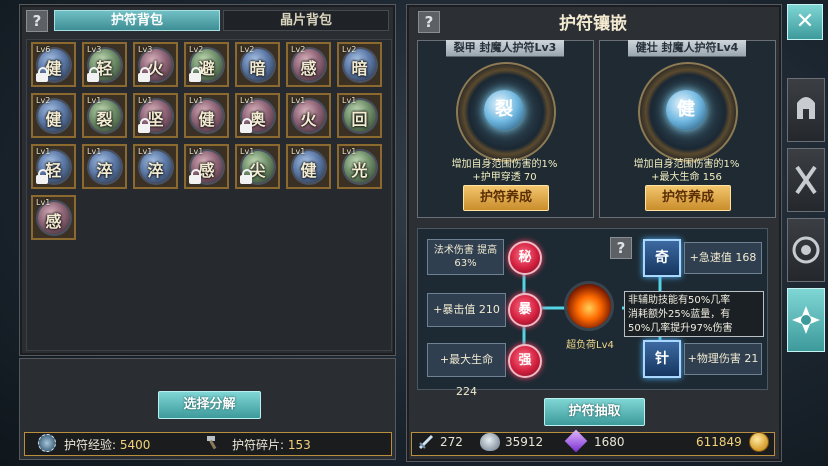 The height and width of the screenshot is (466, 828). What do you see at coordinates (680, 328) in the screenshot?
I see `tooltip-line-3: 50%几率提升97%伤害` at bounding box center [680, 328].